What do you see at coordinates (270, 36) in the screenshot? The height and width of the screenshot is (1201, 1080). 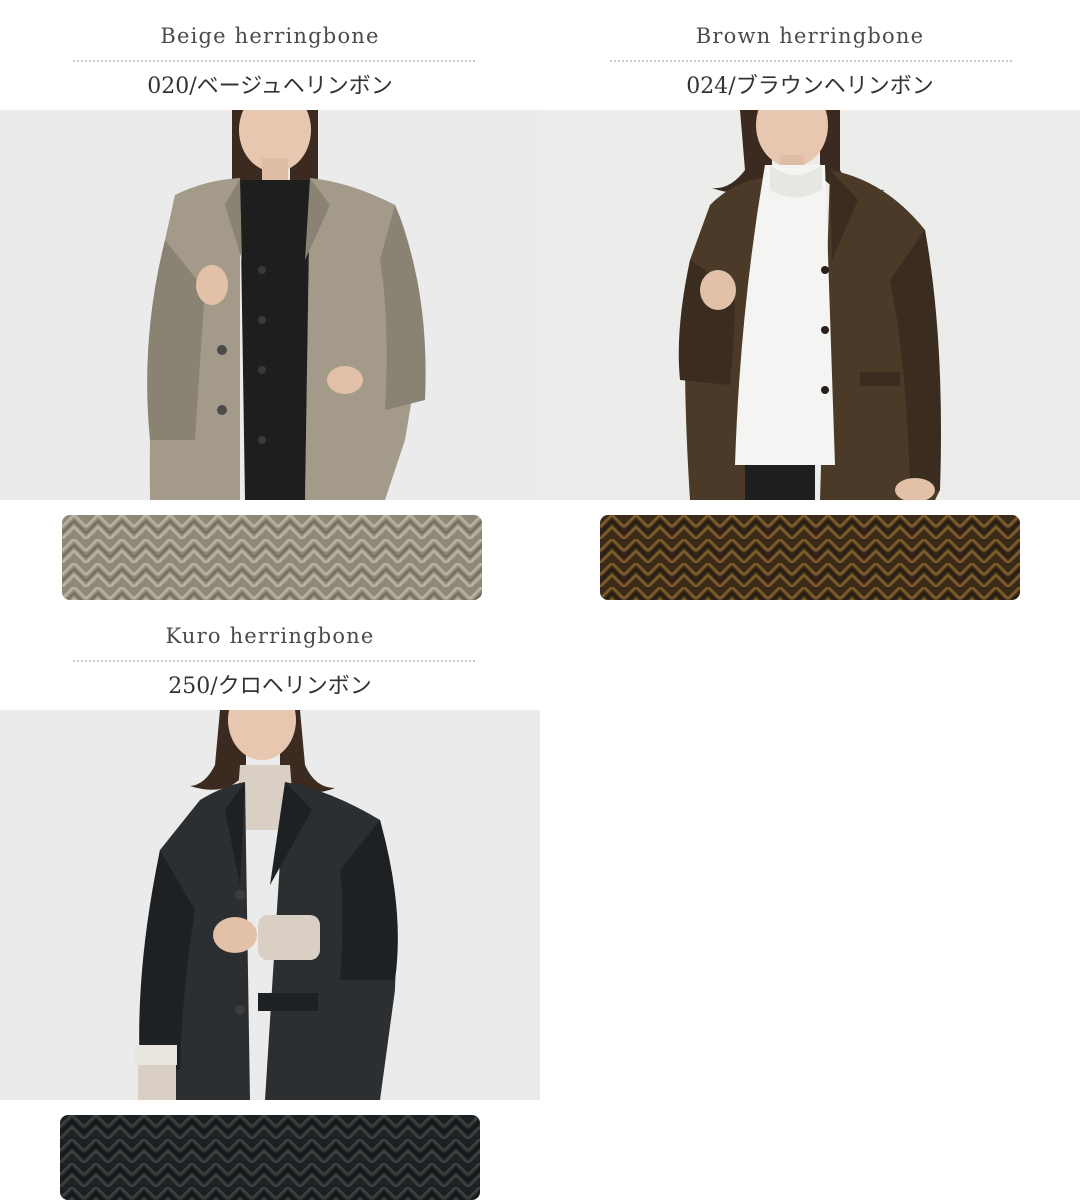 I see `color-name-english: Beige herringbone` at bounding box center [270, 36].